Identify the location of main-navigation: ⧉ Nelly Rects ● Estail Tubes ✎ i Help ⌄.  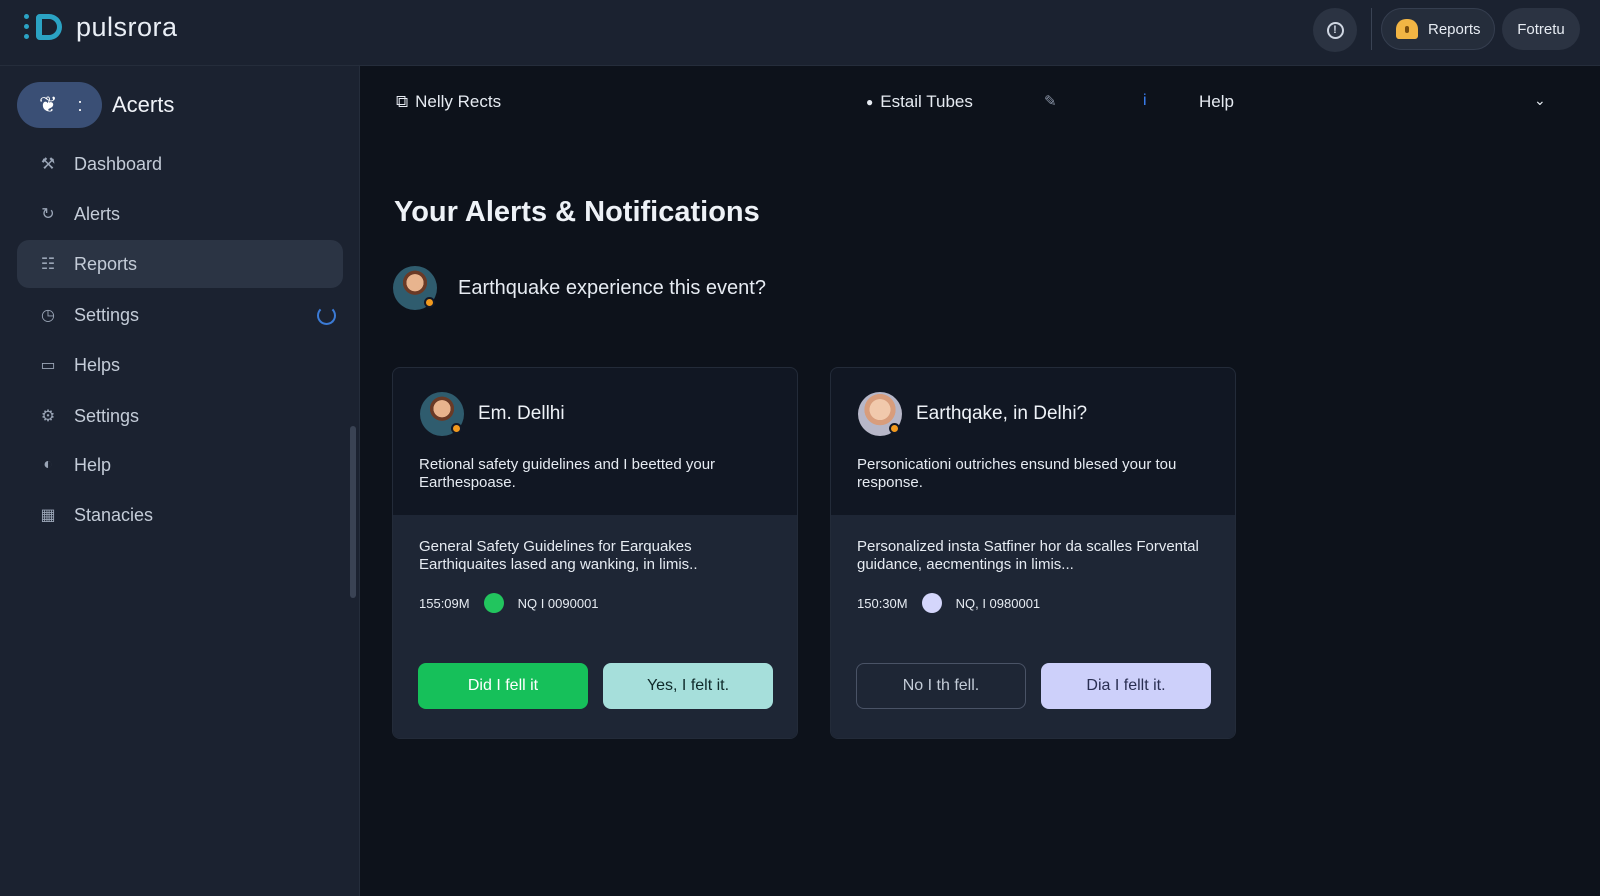
(971, 103).